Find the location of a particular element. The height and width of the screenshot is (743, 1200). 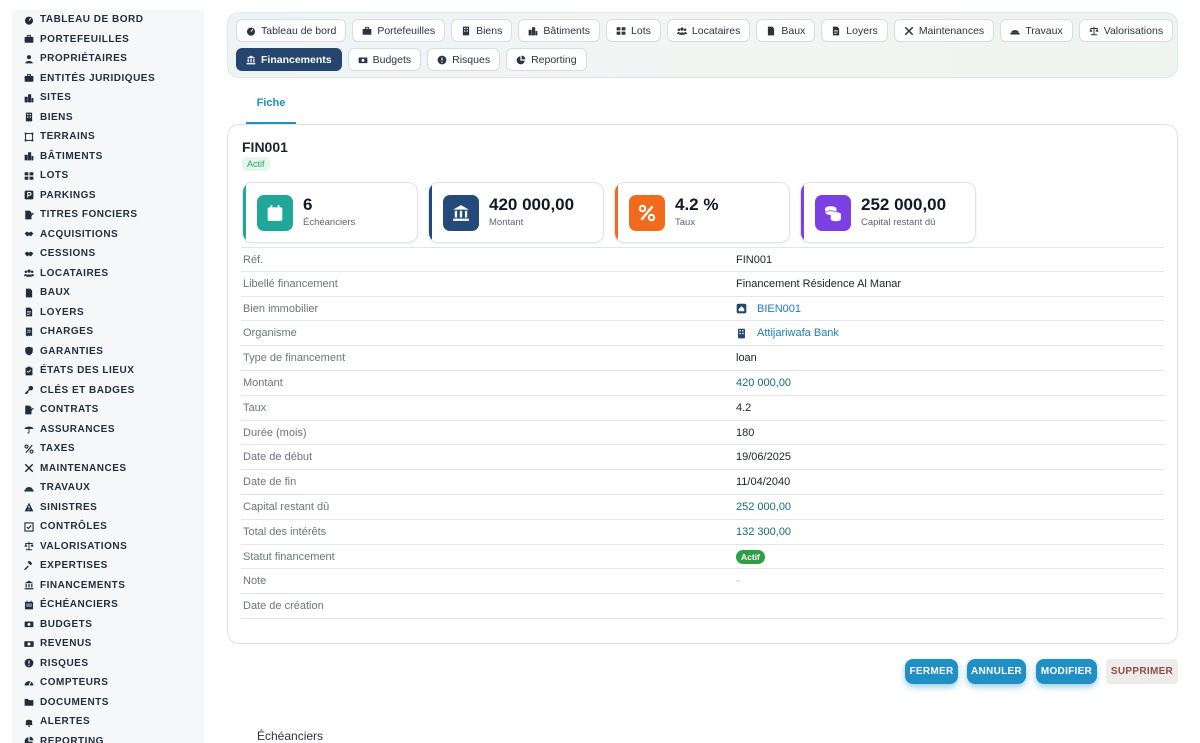

sidebar-item-portefeuilles: PORTEFEUILLES is located at coordinates (108, 40).